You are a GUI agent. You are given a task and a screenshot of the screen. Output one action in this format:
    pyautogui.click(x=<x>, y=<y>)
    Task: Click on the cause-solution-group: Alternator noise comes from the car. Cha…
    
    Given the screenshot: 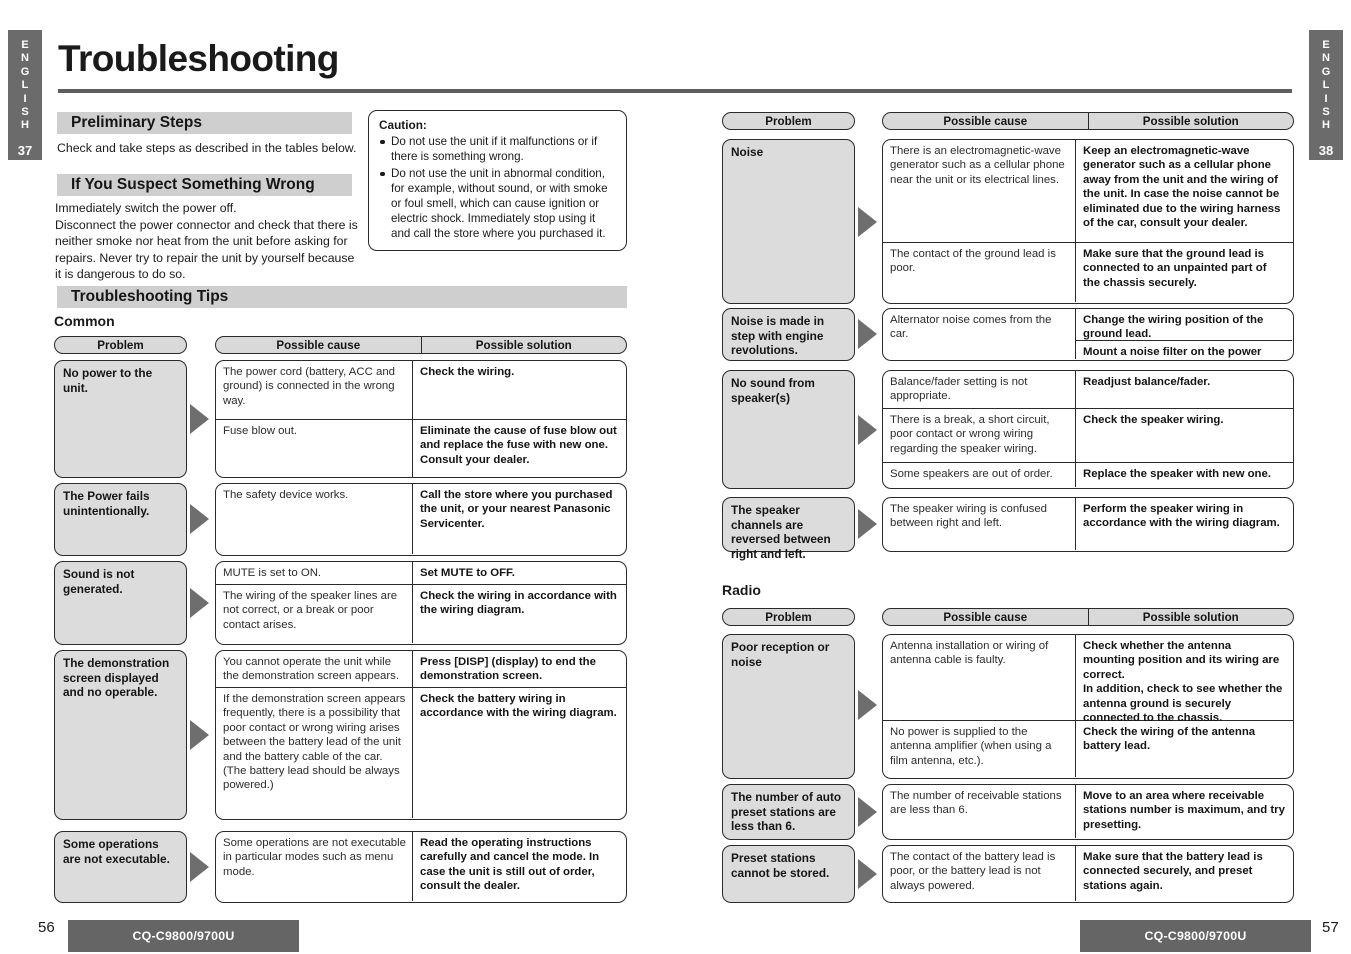 What is the action you would take?
    pyautogui.click(x=1088, y=334)
    